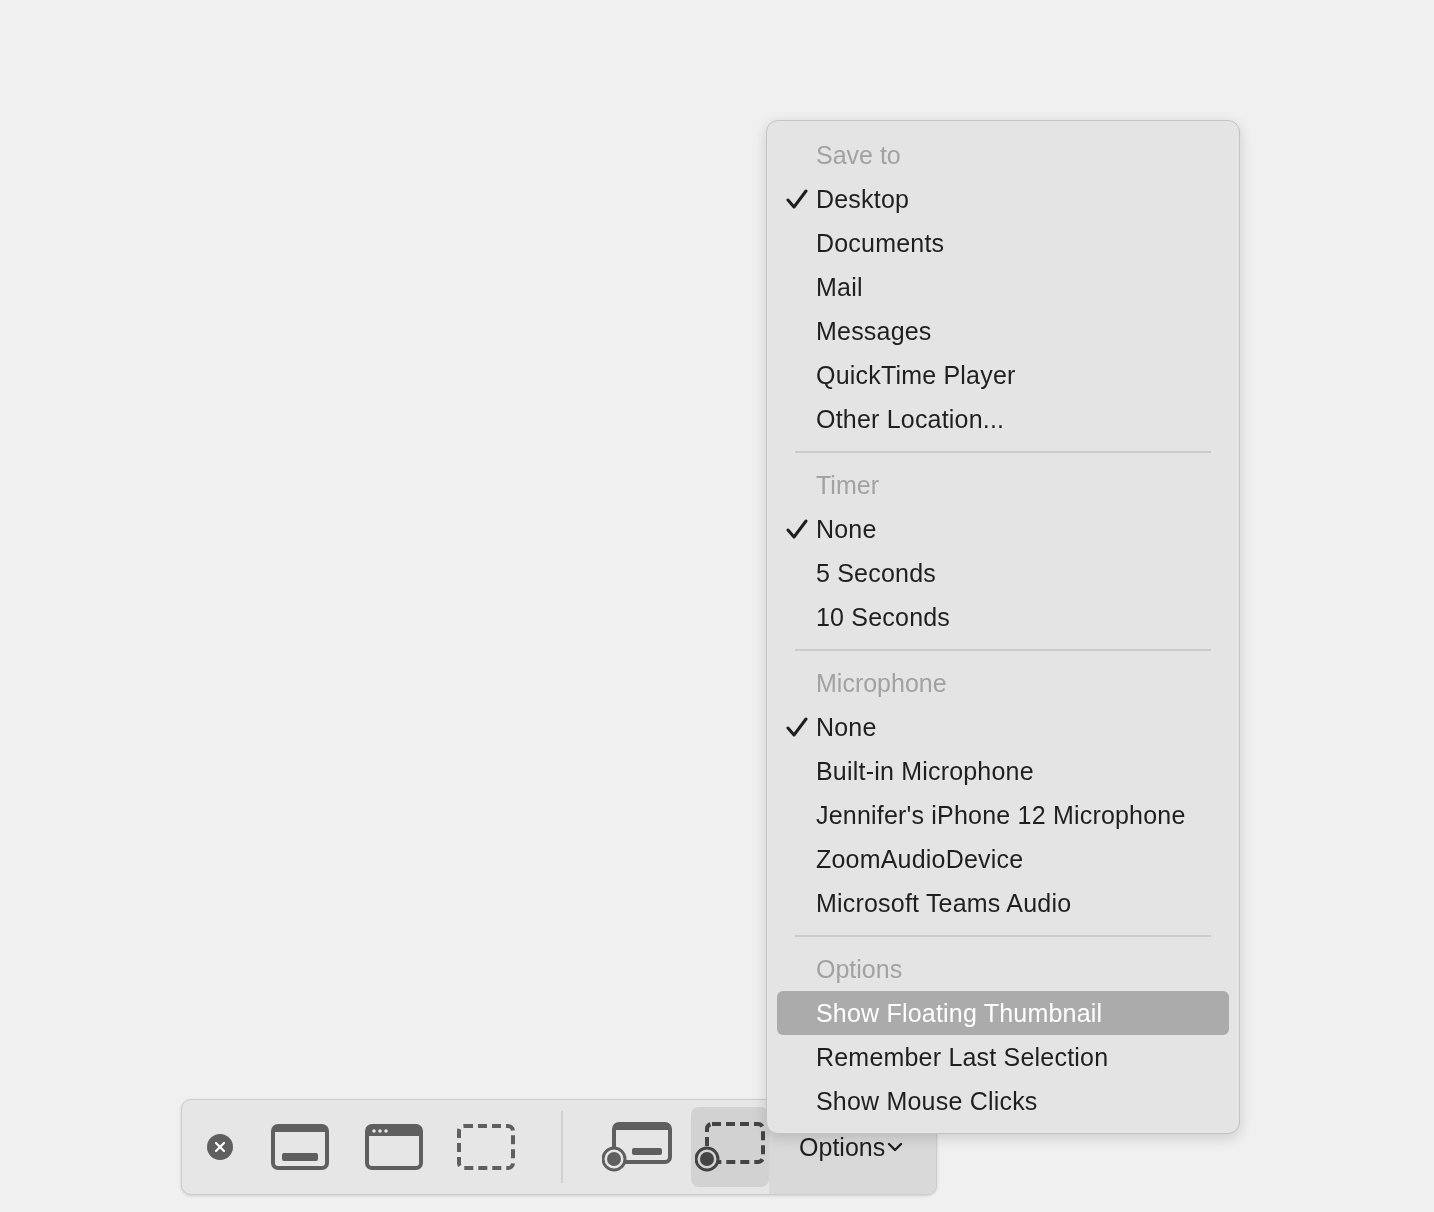 The height and width of the screenshot is (1212, 1434). What do you see at coordinates (1003, 287) in the screenshot?
I see `menu-item: Mail` at bounding box center [1003, 287].